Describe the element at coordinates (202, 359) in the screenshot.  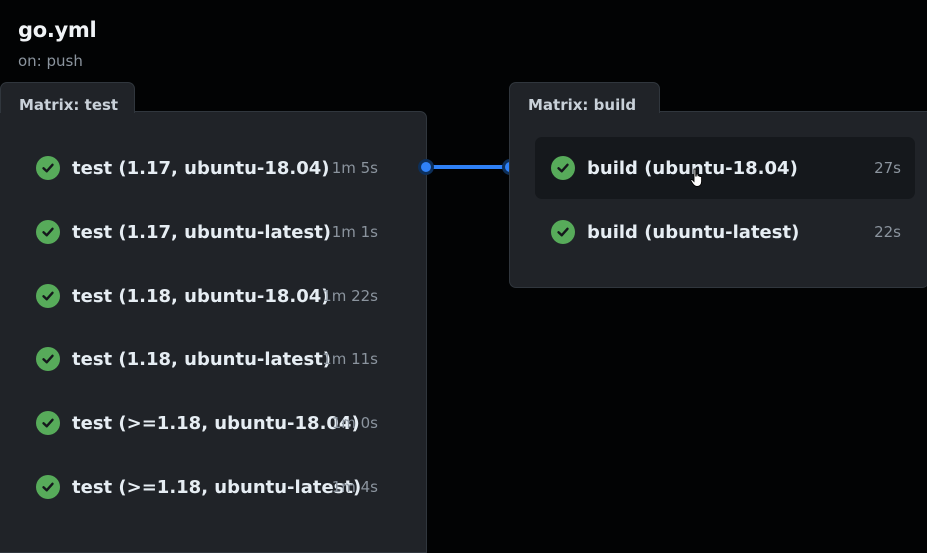
I see `job-name: test (1.18, ubuntu-latest)` at that location.